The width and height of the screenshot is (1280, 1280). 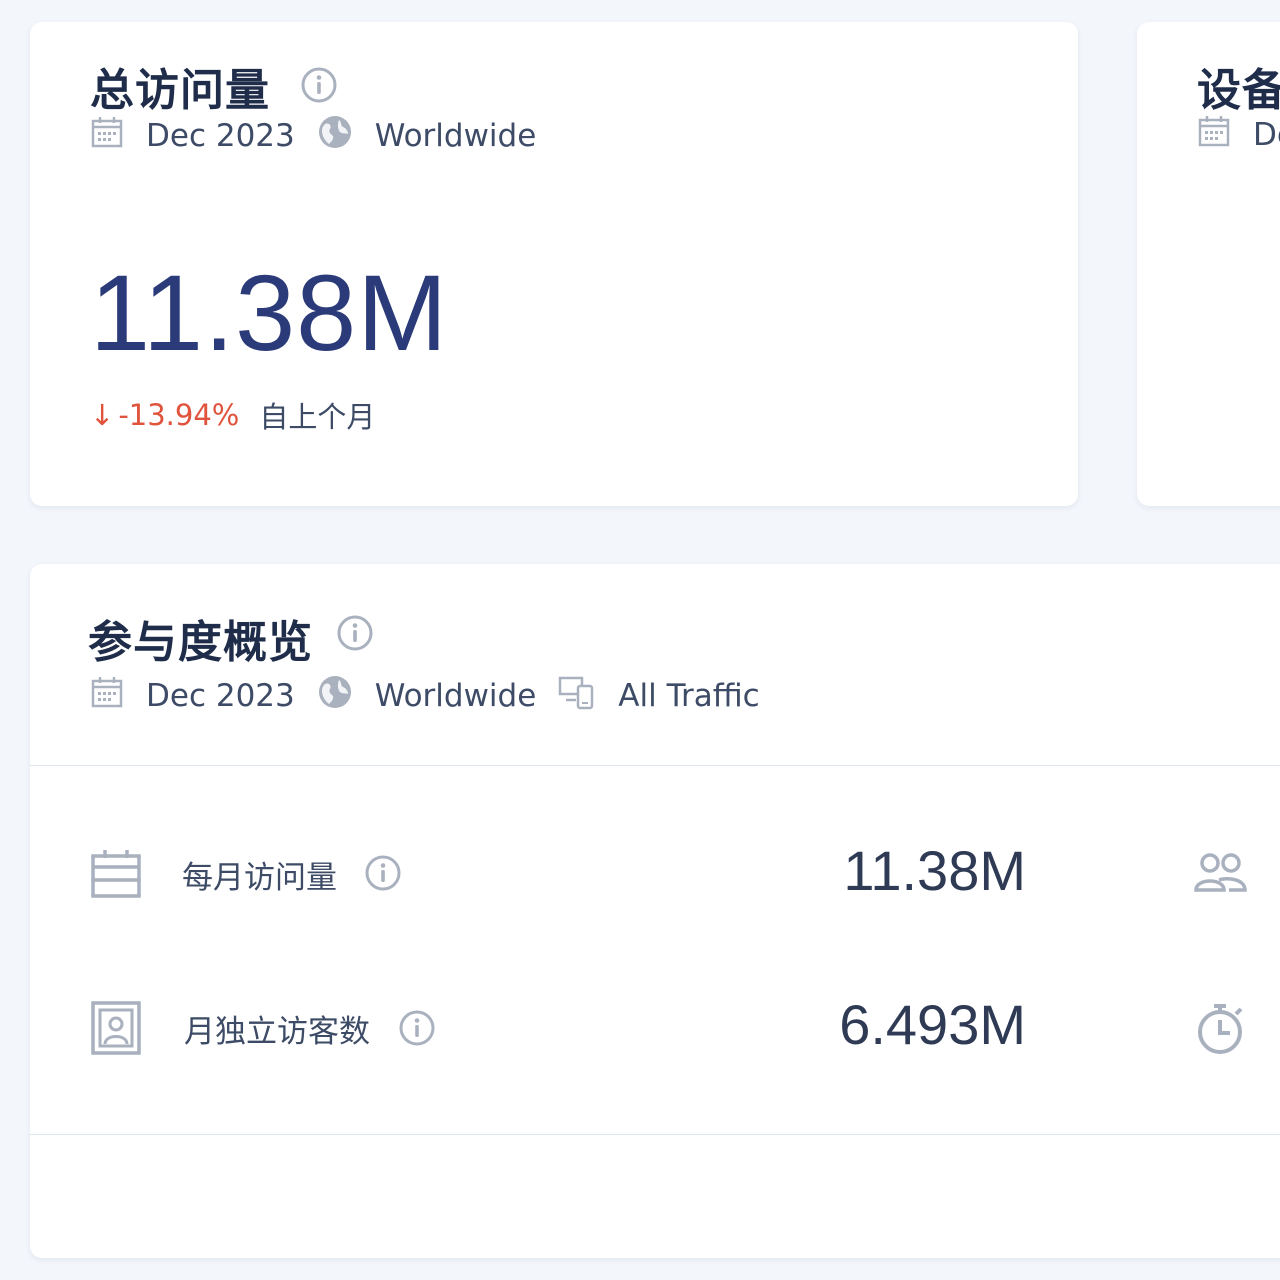 I want to click on device-card: 设备 De, so click(x=1208, y=264).